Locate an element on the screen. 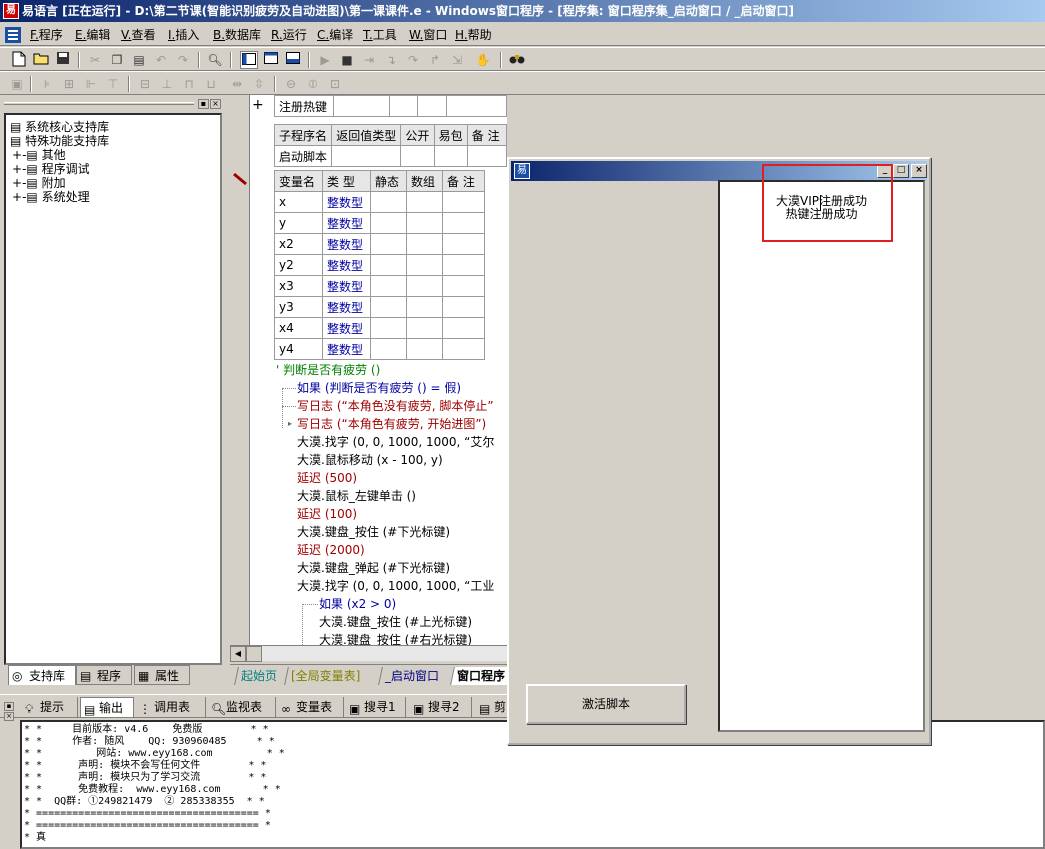 This screenshot has width=1045, height=849. tab-window-program: 窗口程序 is located at coordinates (480, 676).